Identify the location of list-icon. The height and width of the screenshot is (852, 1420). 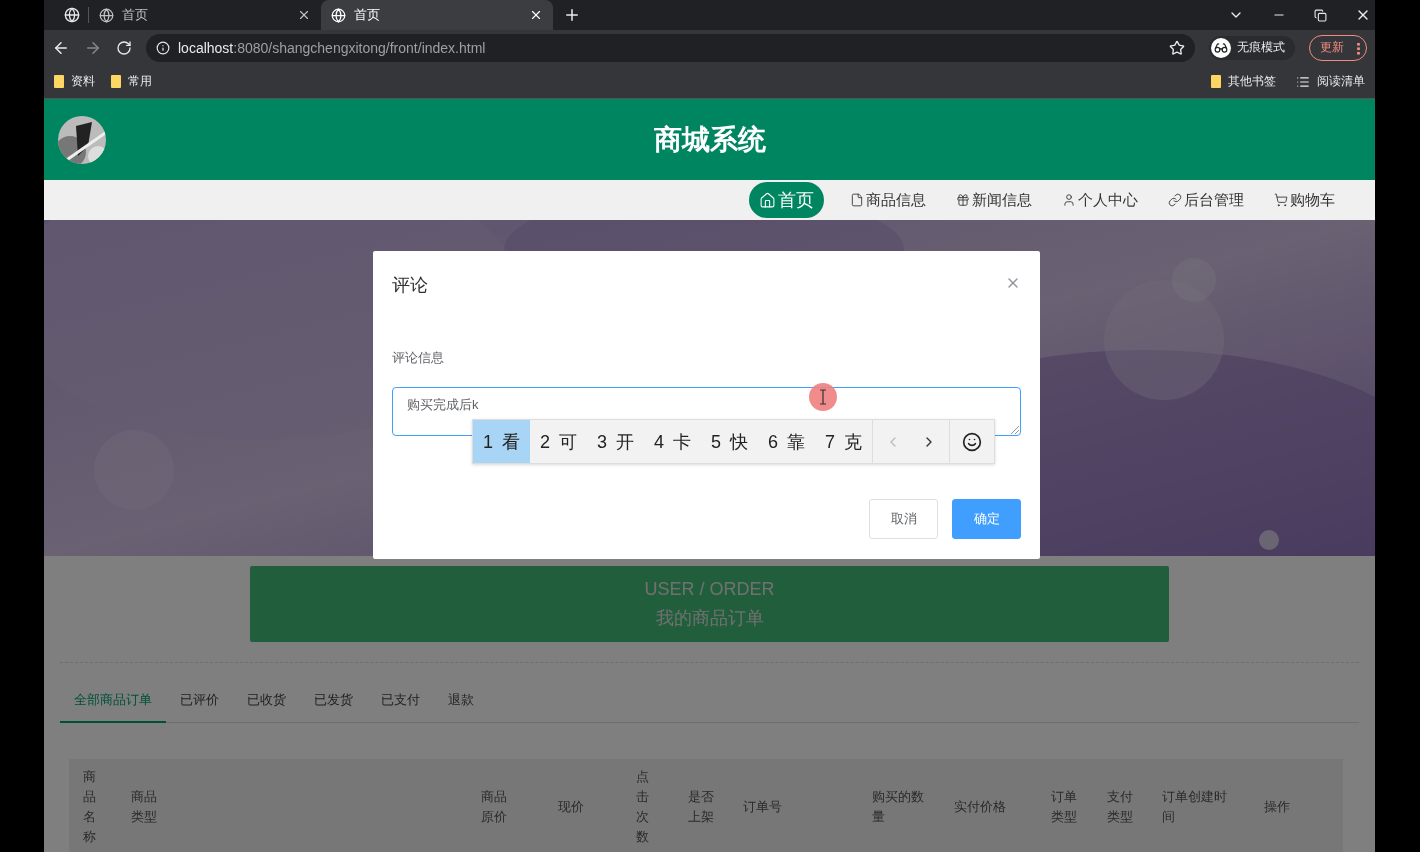
(1303, 81).